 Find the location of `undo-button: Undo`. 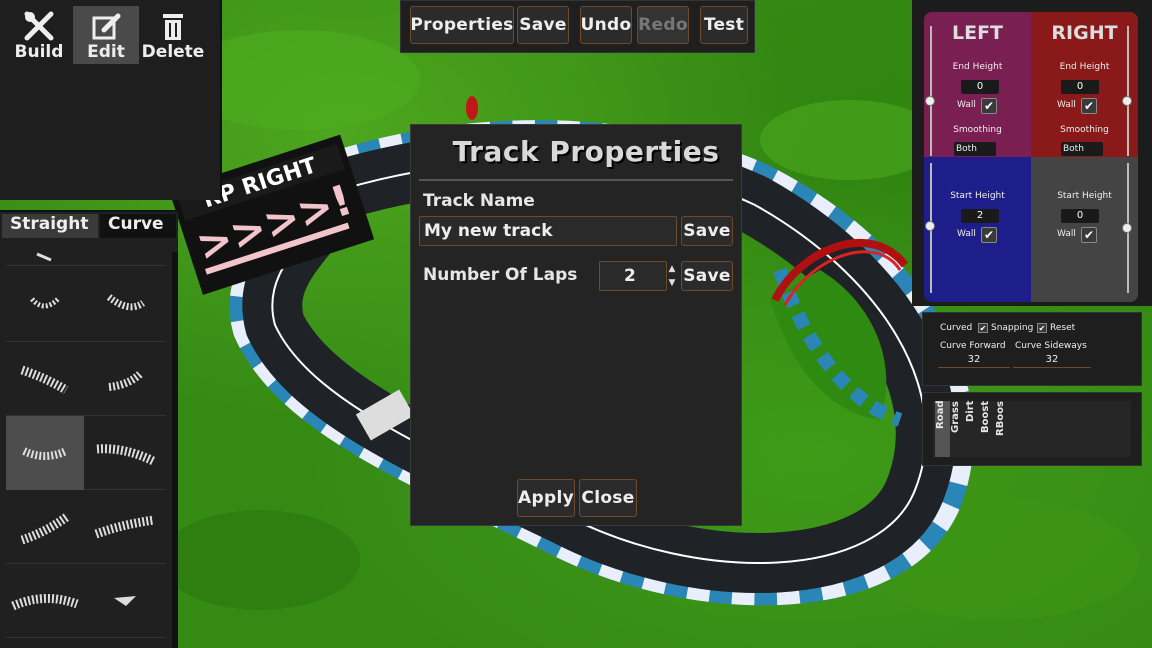

undo-button: Undo is located at coordinates (606, 25).